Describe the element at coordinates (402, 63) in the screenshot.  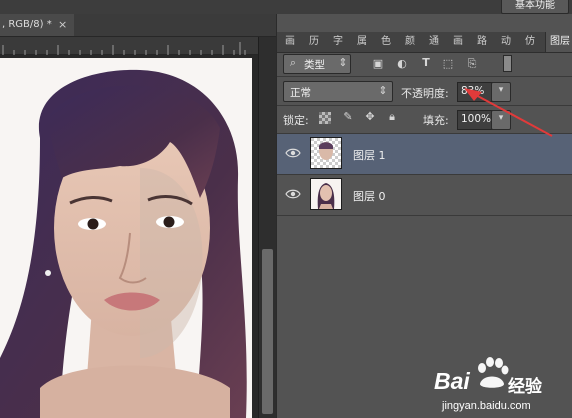
I see `adjustment-filter-icon: ◐` at that location.